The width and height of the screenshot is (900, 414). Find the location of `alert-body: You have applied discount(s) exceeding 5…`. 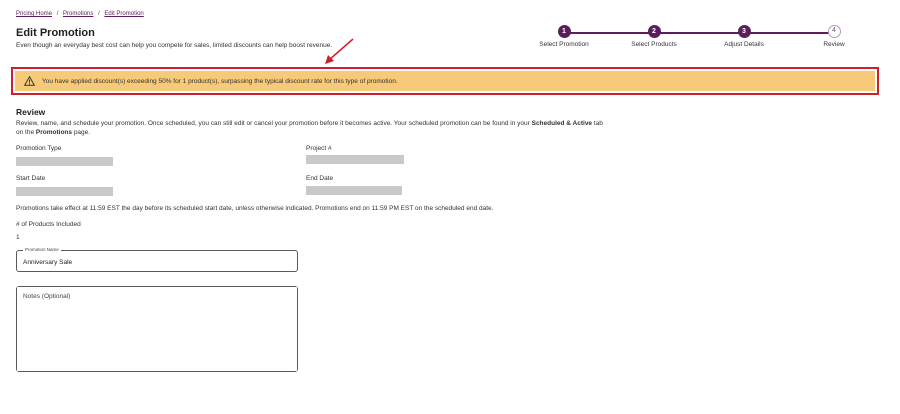

alert-body: You have applied discount(s) exceeding 5… is located at coordinates (445, 81).